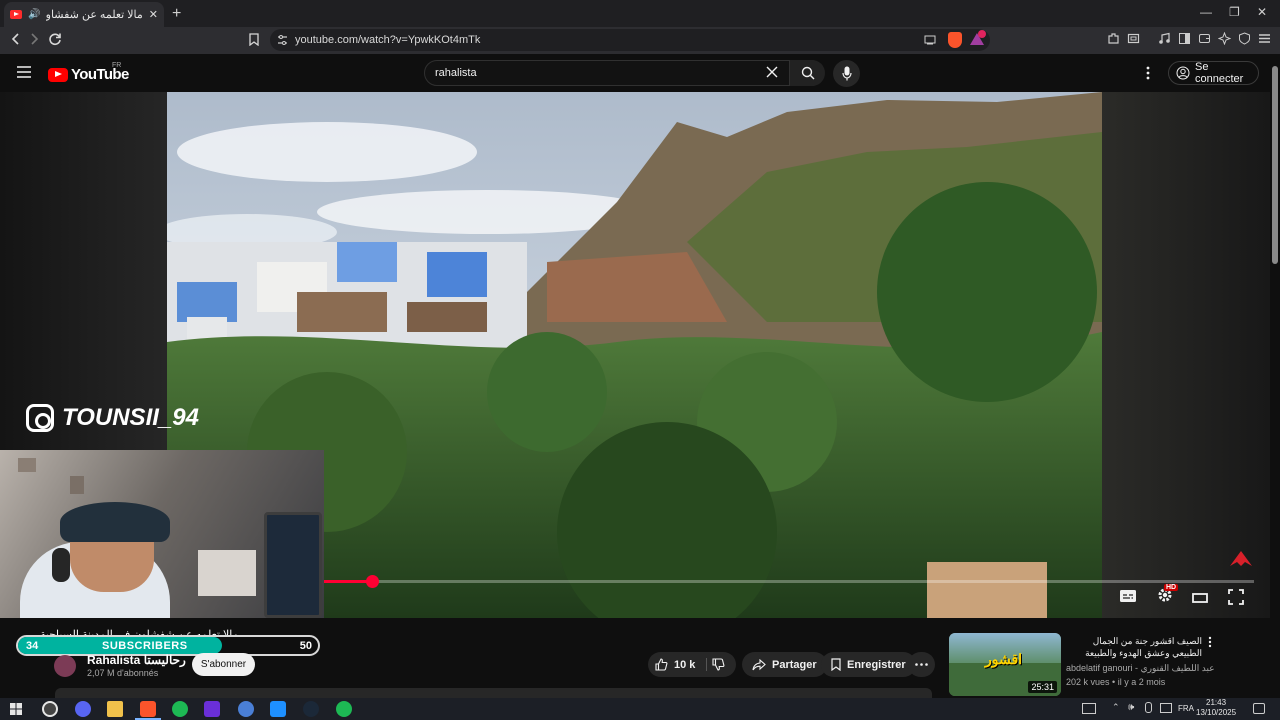 The image size is (1280, 720). What do you see at coordinates (1204, 38) in the screenshot?
I see `wallet2-icon` at bounding box center [1204, 38].